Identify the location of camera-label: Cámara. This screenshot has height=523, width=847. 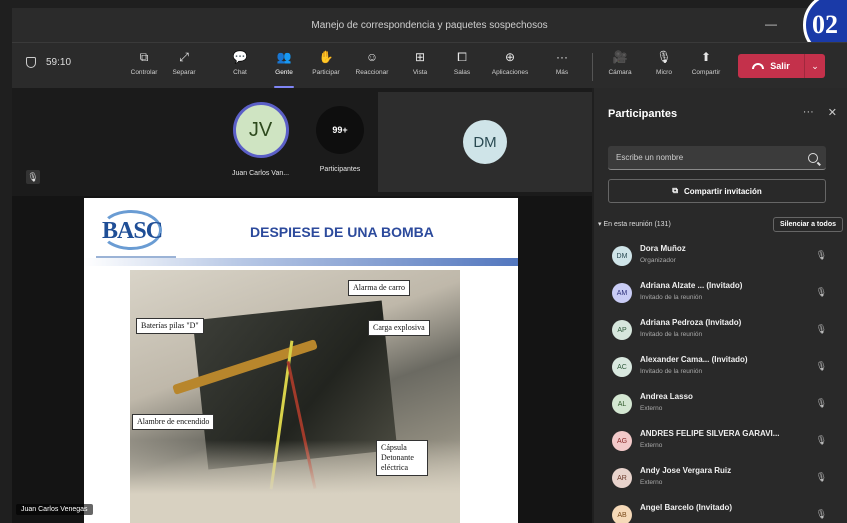
(620, 72).